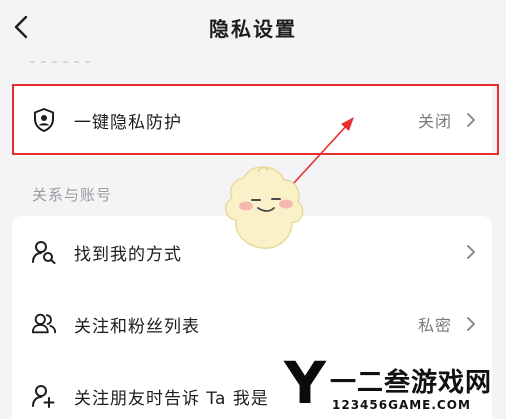 The width and height of the screenshot is (506, 419). What do you see at coordinates (434, 325) in the screenshot?
I see `follow-fans-list-status: 私密` at bounding box center [434, 325].